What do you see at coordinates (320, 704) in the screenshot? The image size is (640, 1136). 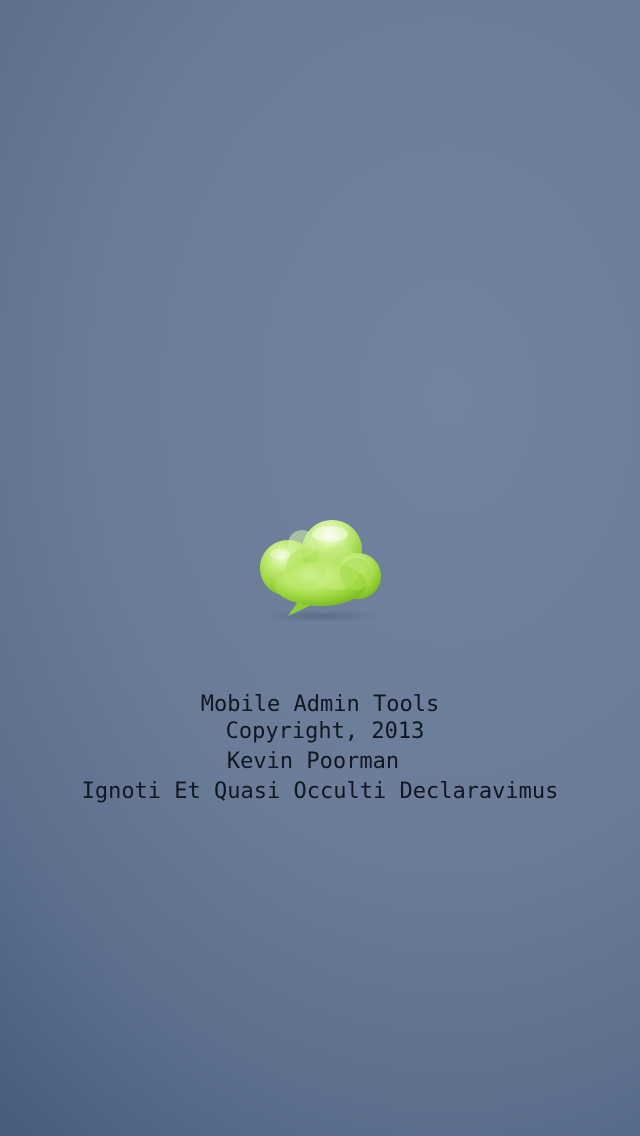 I see `app-name: Mobile Admin Tools` at bounding box center [320, 704].